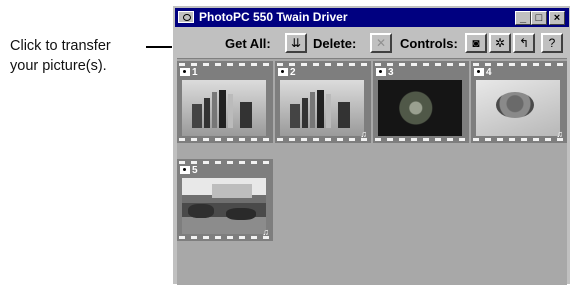 Image resolution: width=582 pixels, height=285 pixels. I want to click on thumbnail-1: 1, so click(225, 102).